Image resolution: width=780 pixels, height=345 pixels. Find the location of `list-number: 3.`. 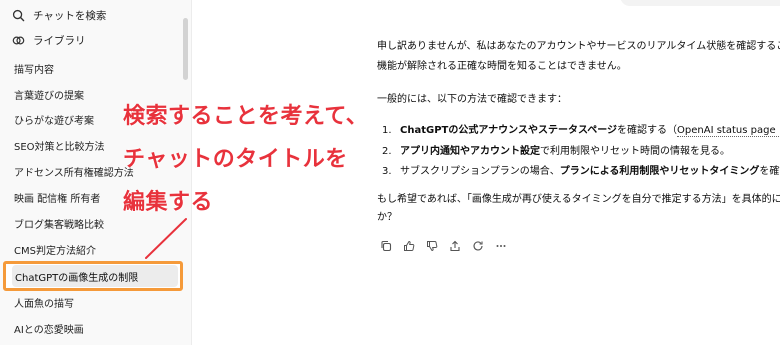

list-number: 3. is located at coordinates (387, 171).